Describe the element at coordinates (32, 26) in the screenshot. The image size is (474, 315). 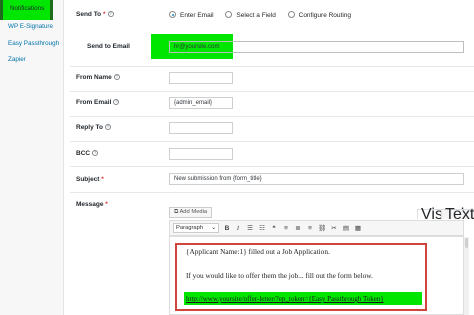
I see `sidebar-item-wp-e-signature: WP E-Signature` at that location.